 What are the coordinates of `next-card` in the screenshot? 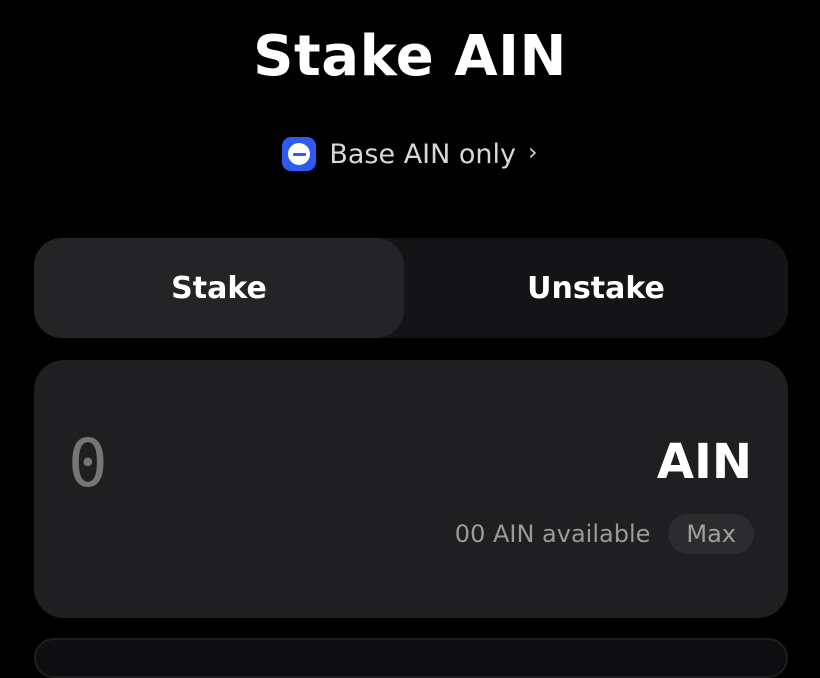 It's located at (411, 658).